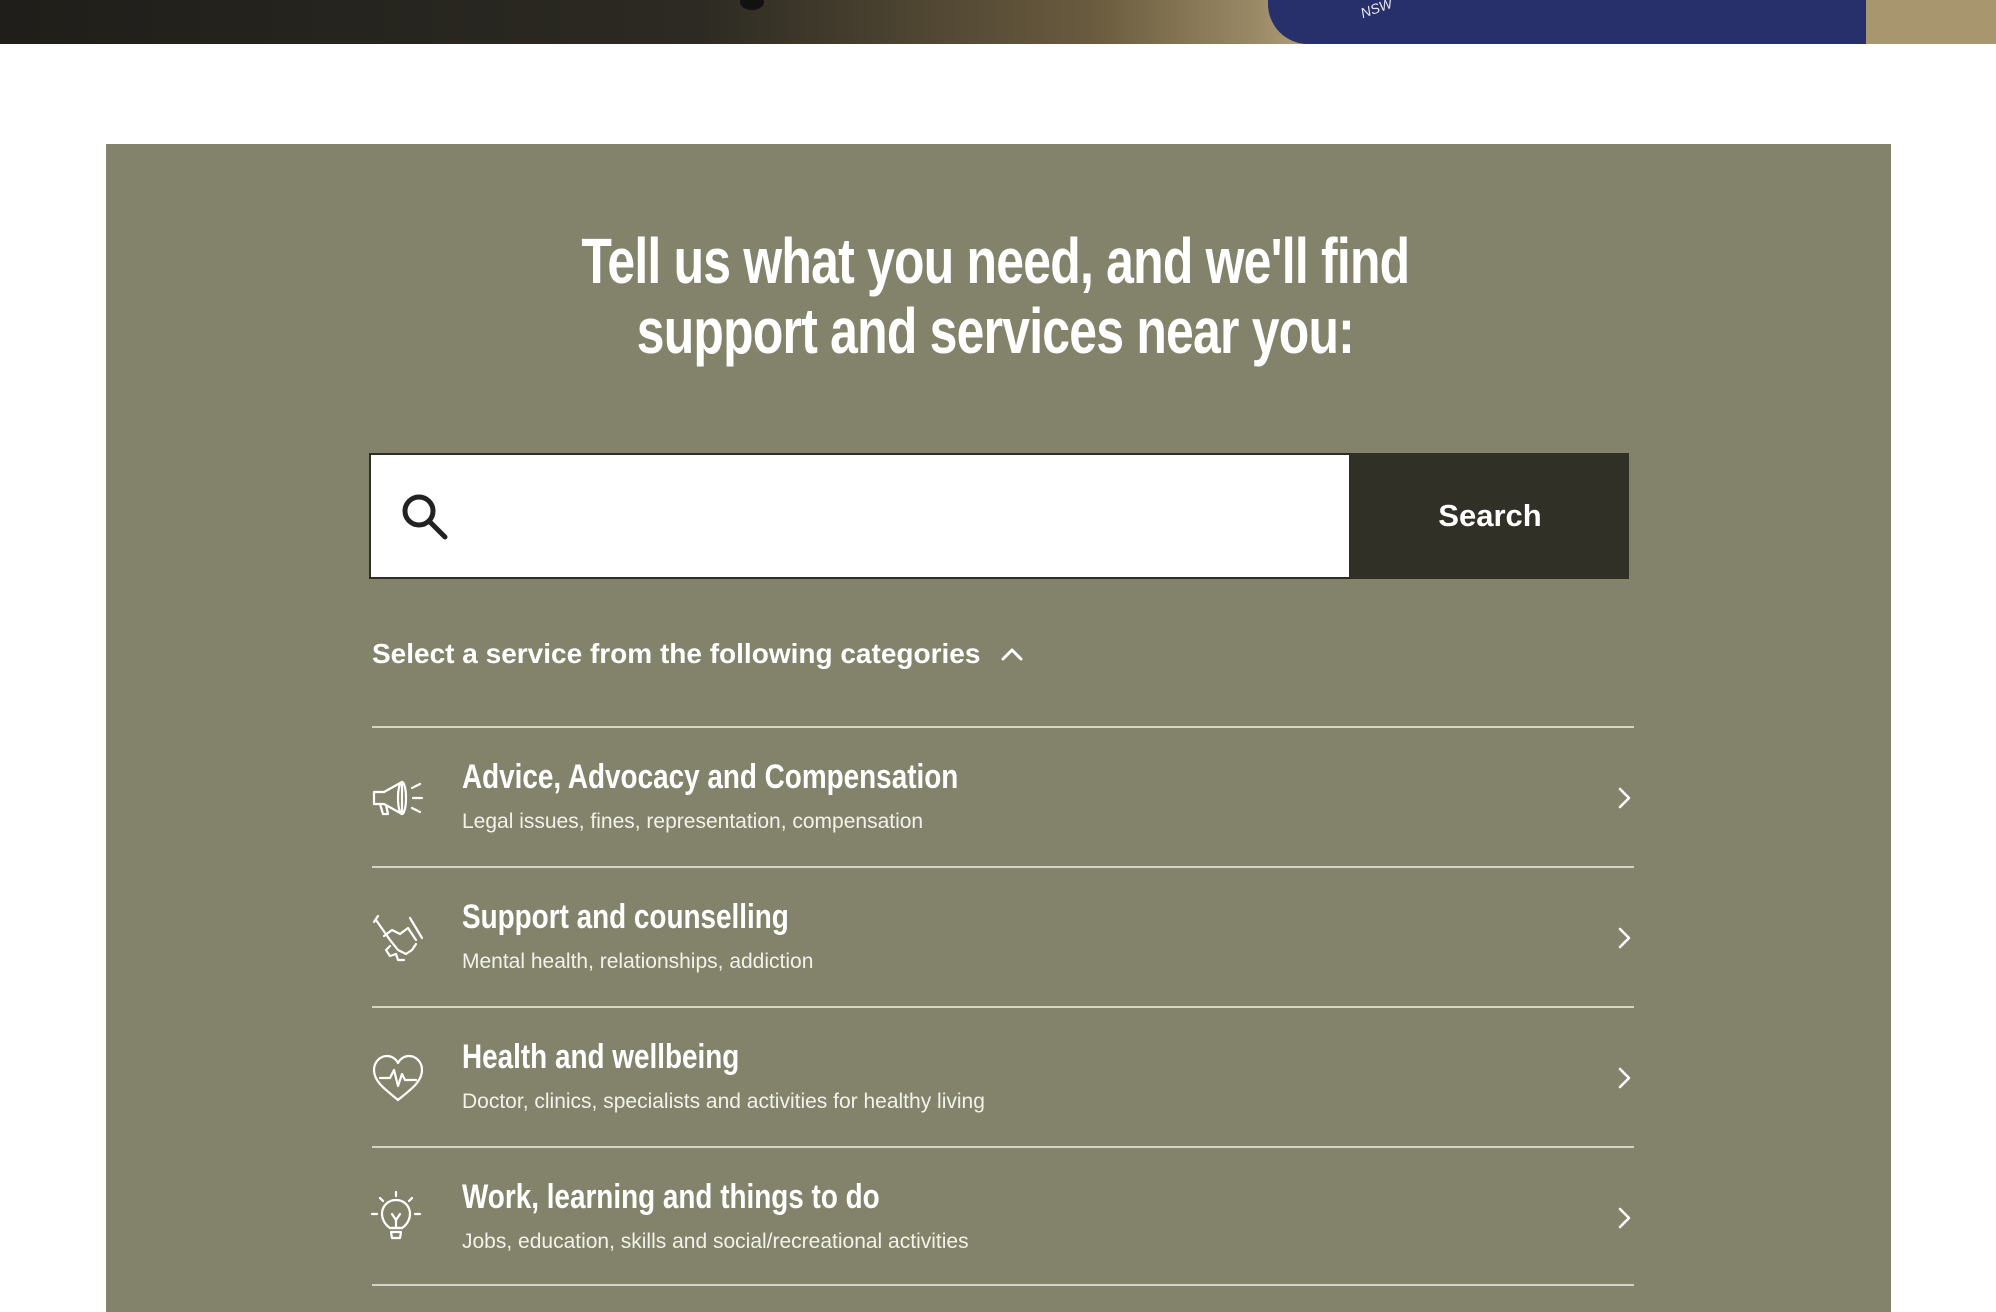 The width and height of the screenshot is (1996, 1312). I want to click on search-icon, so click(425, 517).